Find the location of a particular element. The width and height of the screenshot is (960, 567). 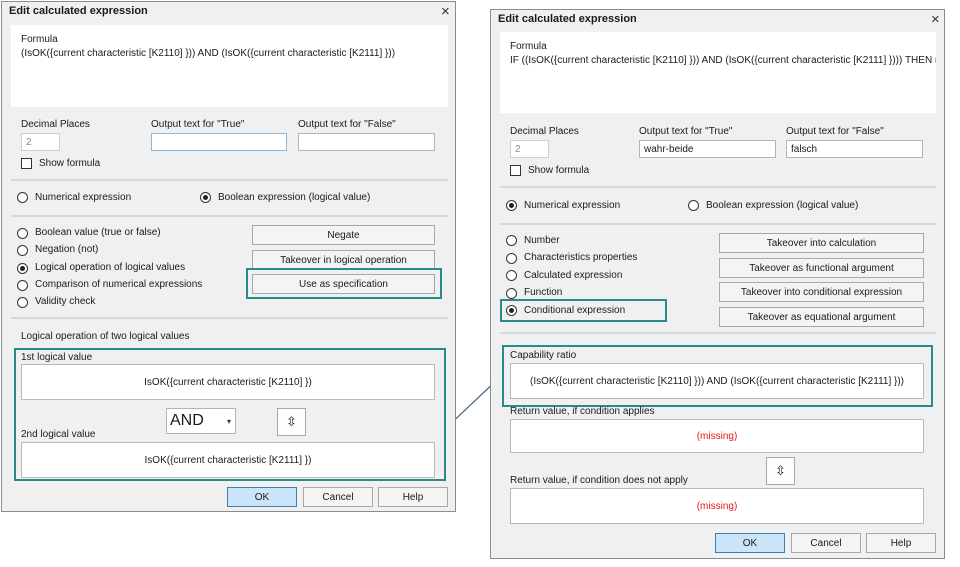

applies-label: Return value, if condition applies is located at coordinates (582, 411).